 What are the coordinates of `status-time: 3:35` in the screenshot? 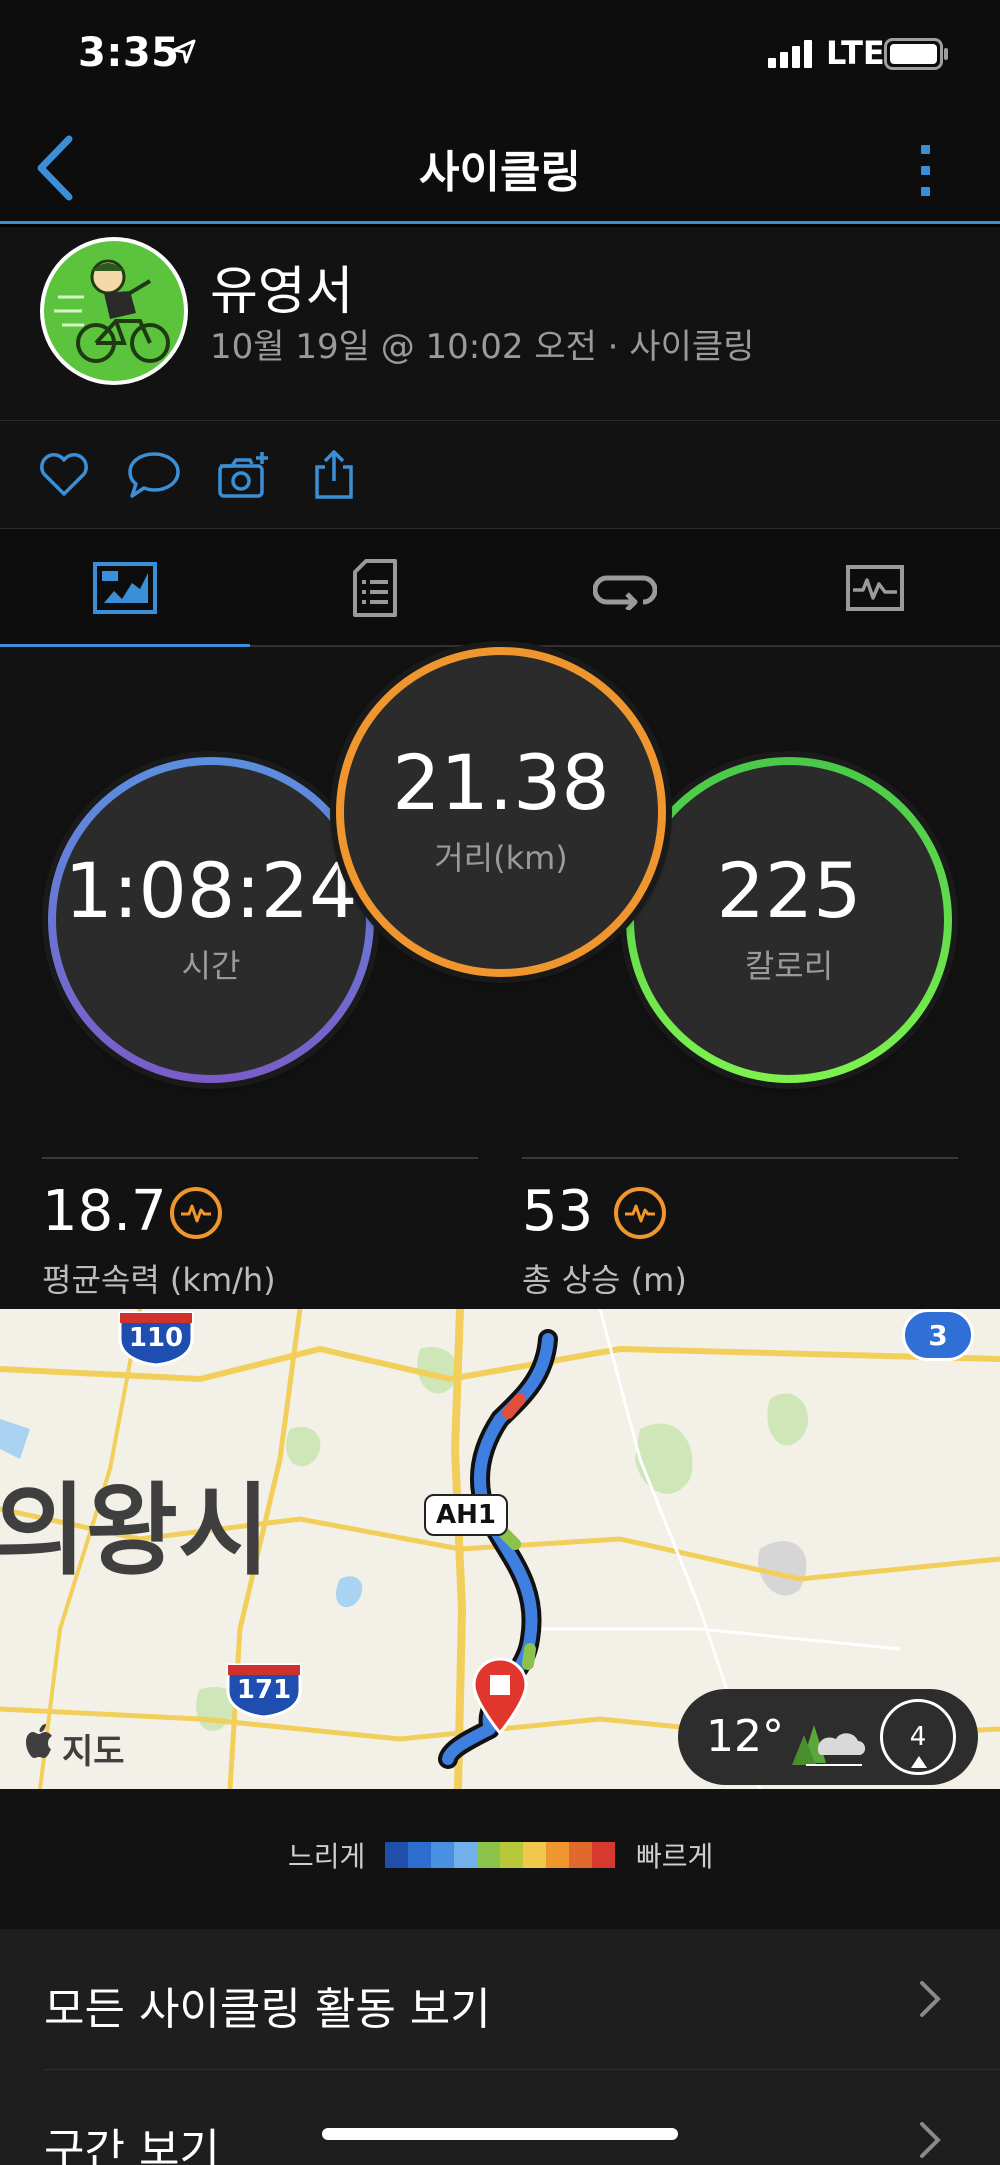 It's located at (129, 53).